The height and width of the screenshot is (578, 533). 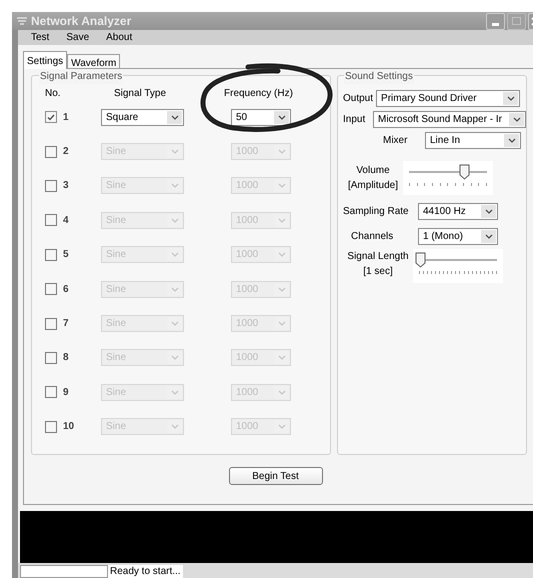 I want to click on column-header: Signal Type, so click(x=140, y=93).